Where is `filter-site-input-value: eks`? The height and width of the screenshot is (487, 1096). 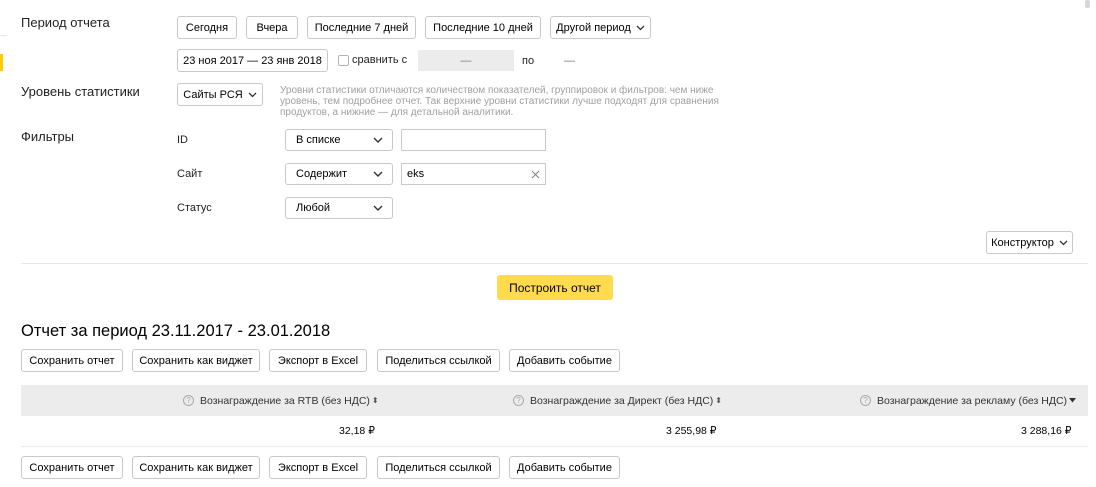 filter-site-input-value: eks is located at coordinates (416, 174).